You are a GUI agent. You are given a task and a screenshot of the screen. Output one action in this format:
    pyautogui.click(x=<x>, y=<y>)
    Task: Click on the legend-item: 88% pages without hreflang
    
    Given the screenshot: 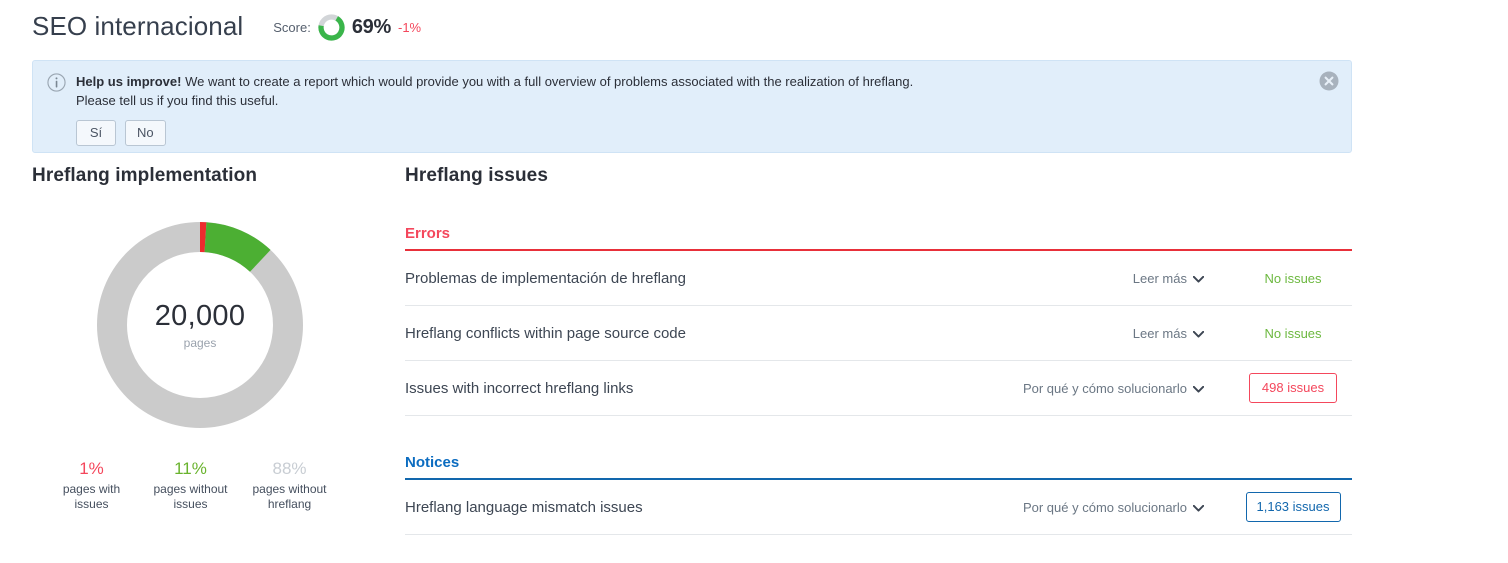 What is the action you would take?
    pyautogui.click(x=289, y=485)
    